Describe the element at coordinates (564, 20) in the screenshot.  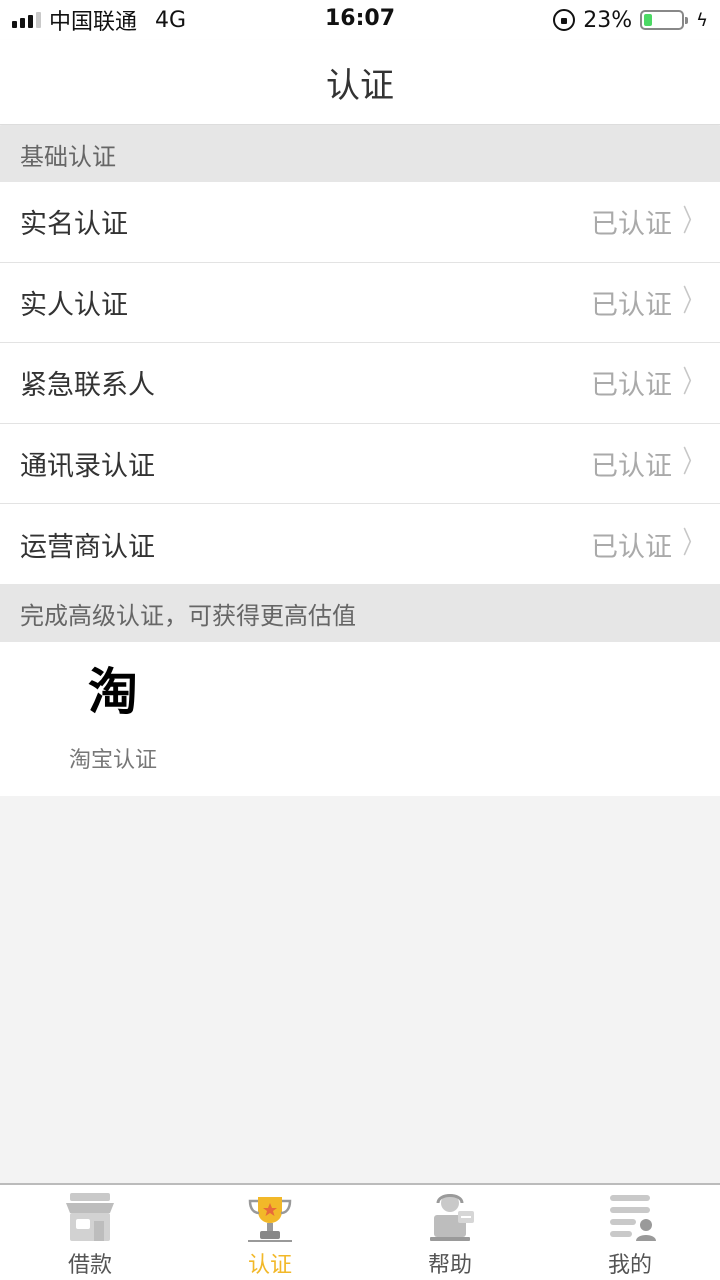
I see `rotation-lock-icon` at that location.